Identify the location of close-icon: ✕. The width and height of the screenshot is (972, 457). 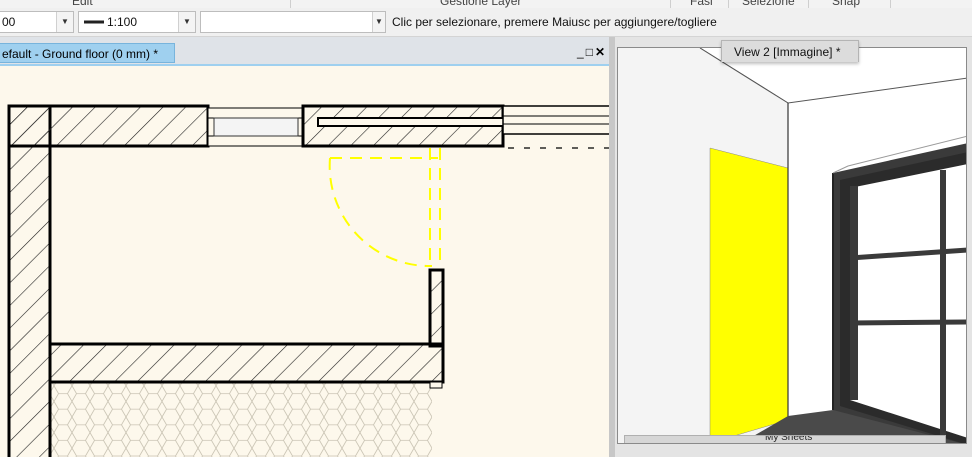
(601, 52).